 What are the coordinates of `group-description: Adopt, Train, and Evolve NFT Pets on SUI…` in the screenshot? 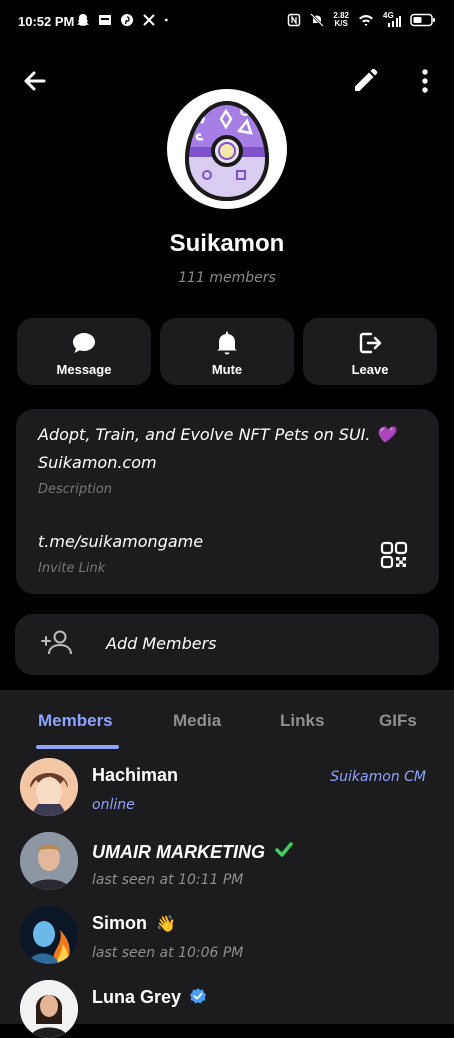 It's located at (228, 449).